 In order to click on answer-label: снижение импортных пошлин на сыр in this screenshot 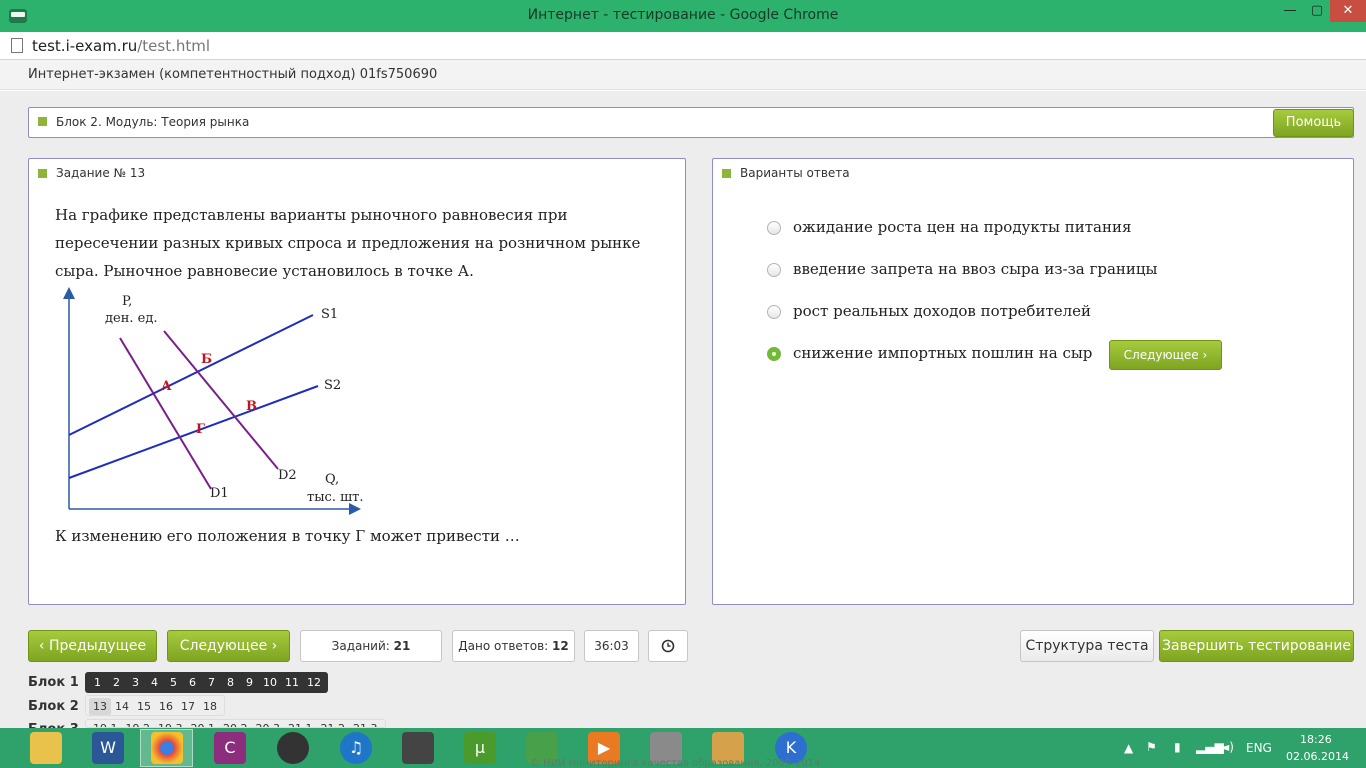, I will do `click(942, 353)`.